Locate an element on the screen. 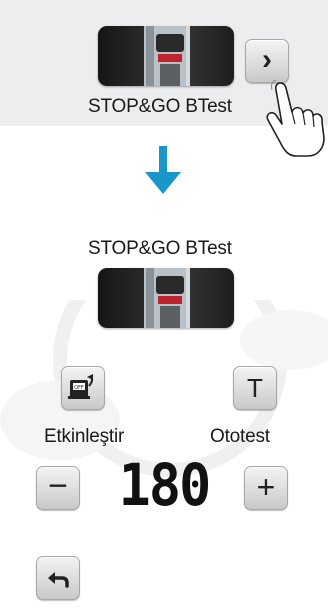  minus-icon: − is located at coordinates (58, 486).